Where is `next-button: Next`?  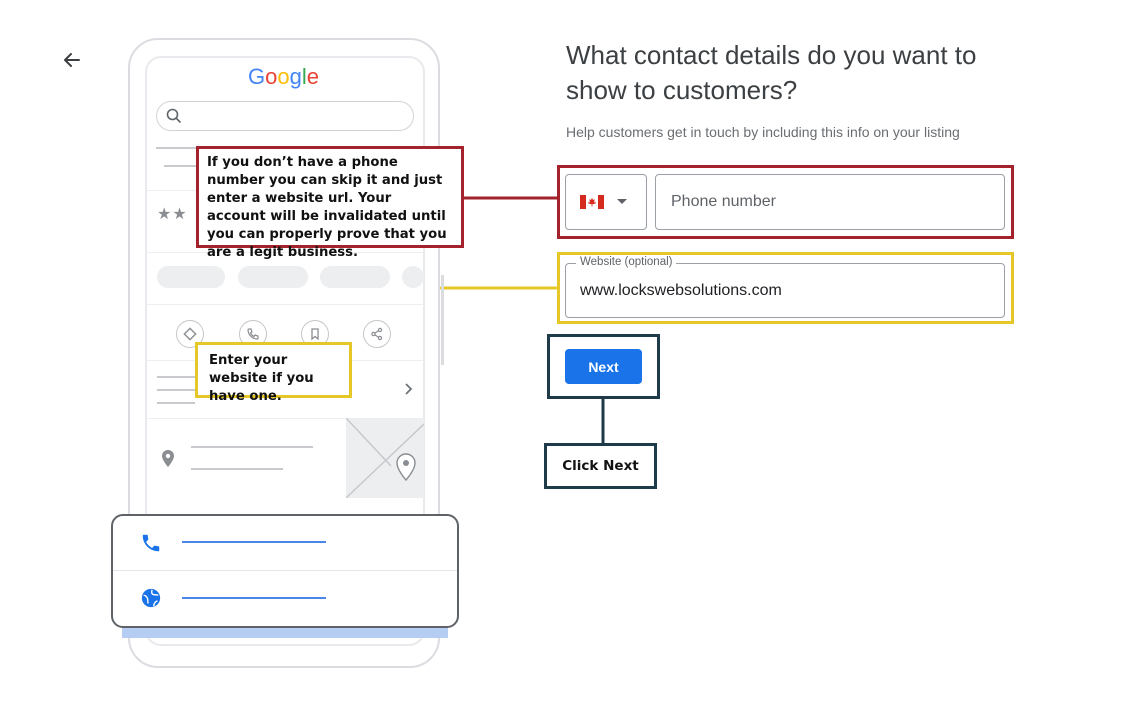
next-button: Next is located at coordinates (603, 366).